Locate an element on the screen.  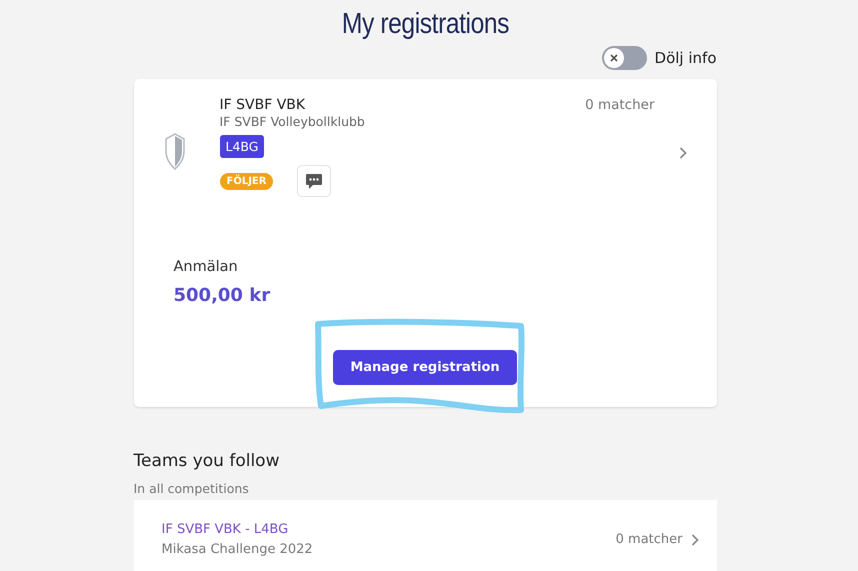
competition-name: Mikasa Challenge 2022 is located at coordinates (238, 549).